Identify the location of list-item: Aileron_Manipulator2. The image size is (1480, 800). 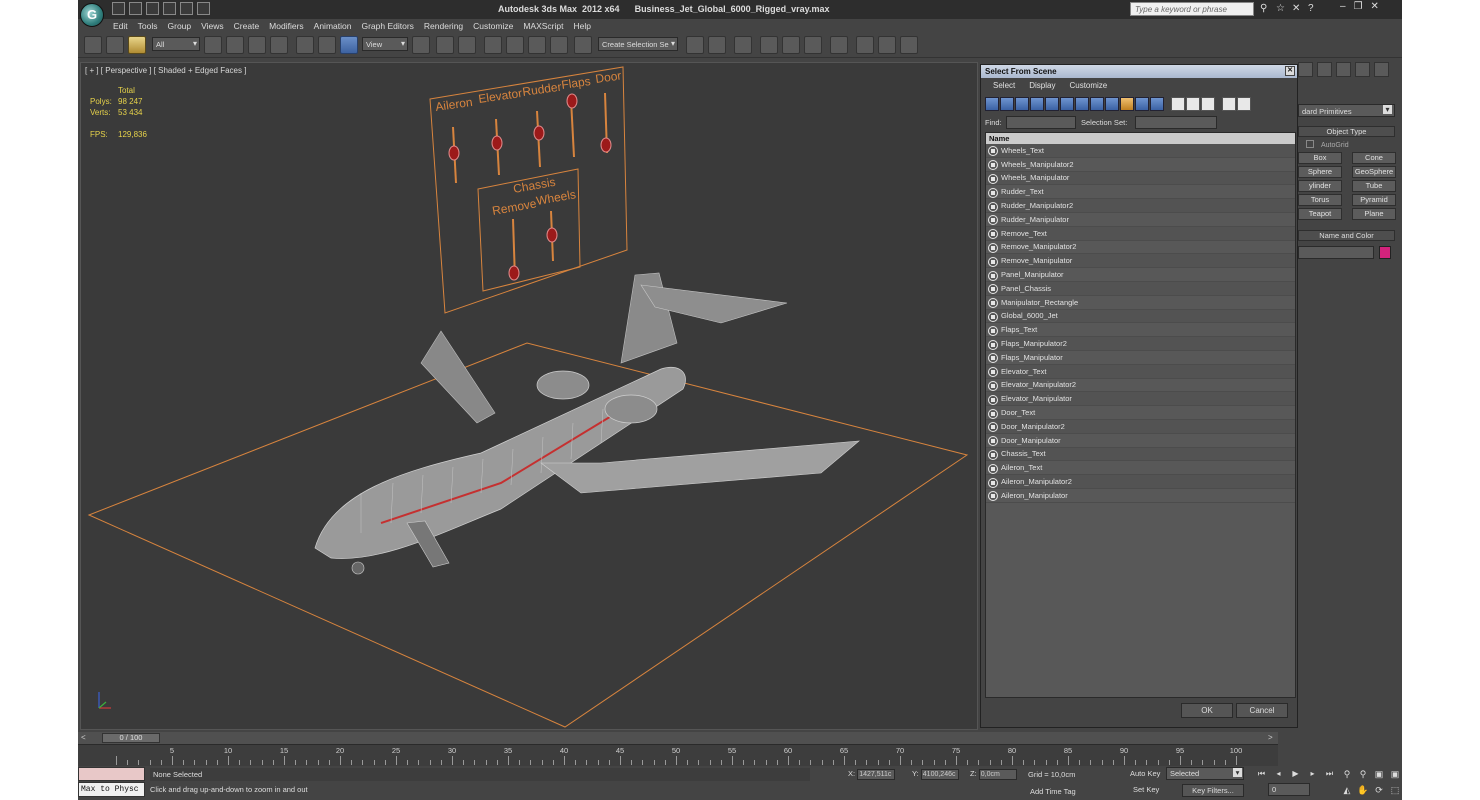
(1140, 482).